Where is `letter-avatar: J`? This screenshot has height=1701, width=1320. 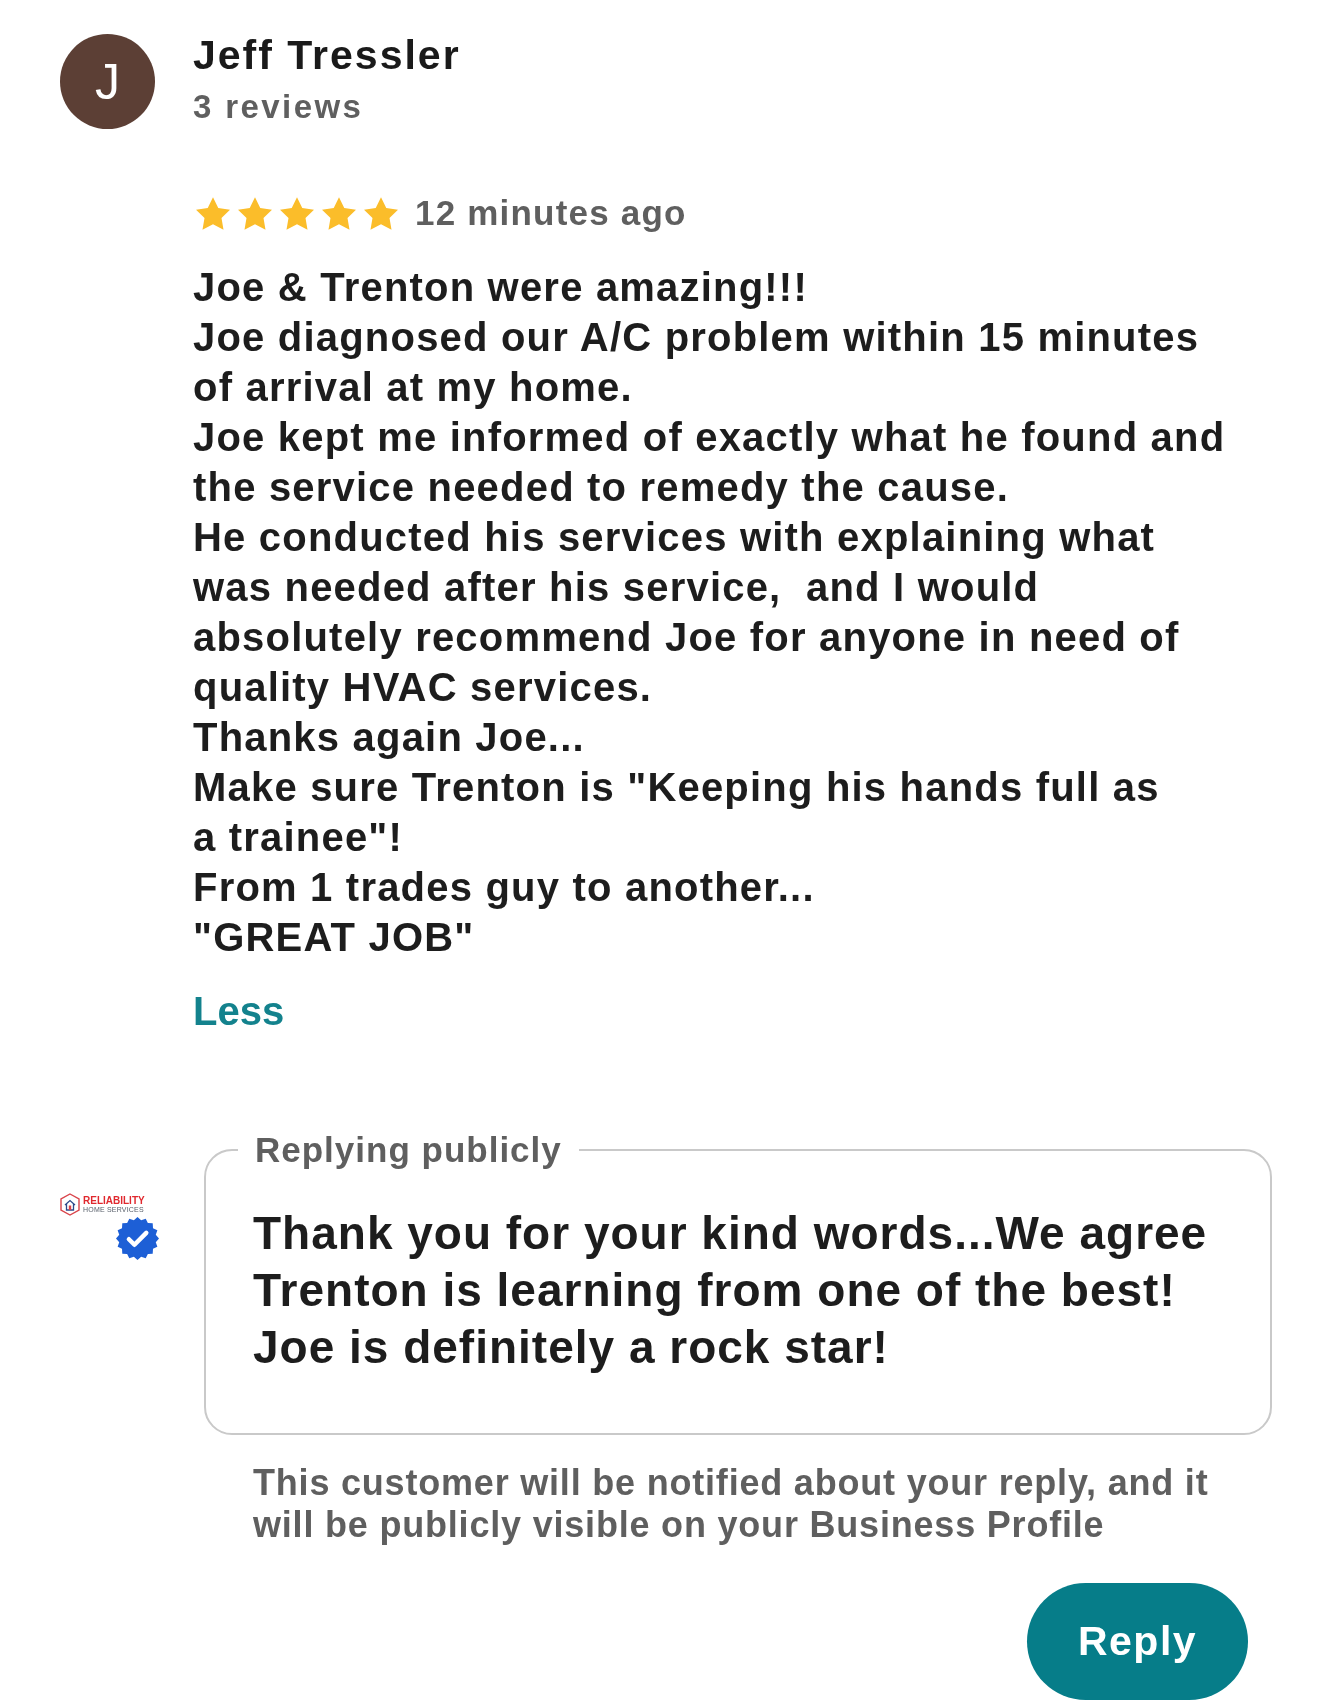
letter-avatar: J is located at coordinates (107, 81).